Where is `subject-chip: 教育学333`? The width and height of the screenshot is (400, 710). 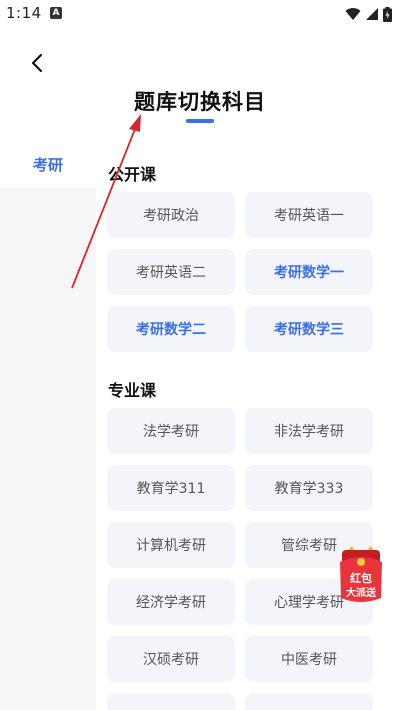 subject-chip: 教育学333 is located at coordinates (309, 488).